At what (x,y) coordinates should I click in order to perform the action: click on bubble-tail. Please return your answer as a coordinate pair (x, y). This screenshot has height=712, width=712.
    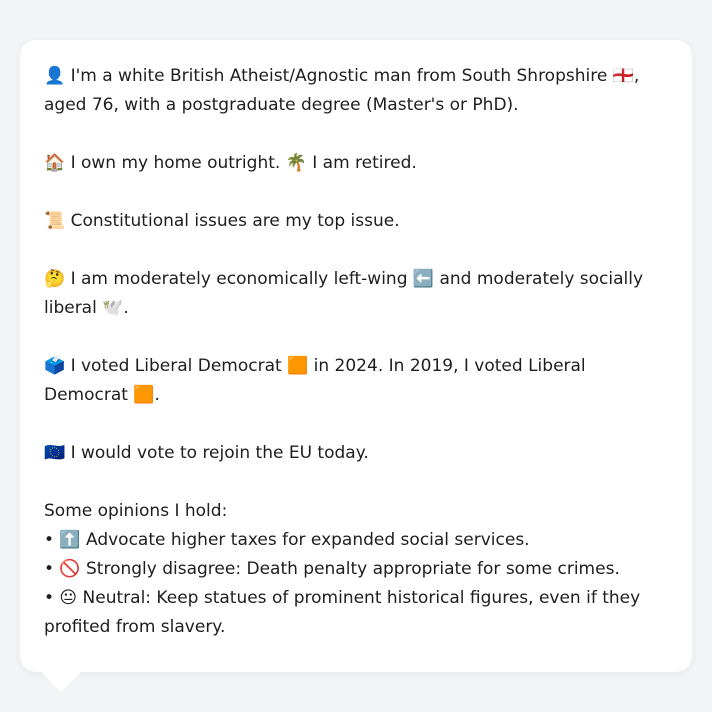
    Looking at the image, I should click on (61, 681).